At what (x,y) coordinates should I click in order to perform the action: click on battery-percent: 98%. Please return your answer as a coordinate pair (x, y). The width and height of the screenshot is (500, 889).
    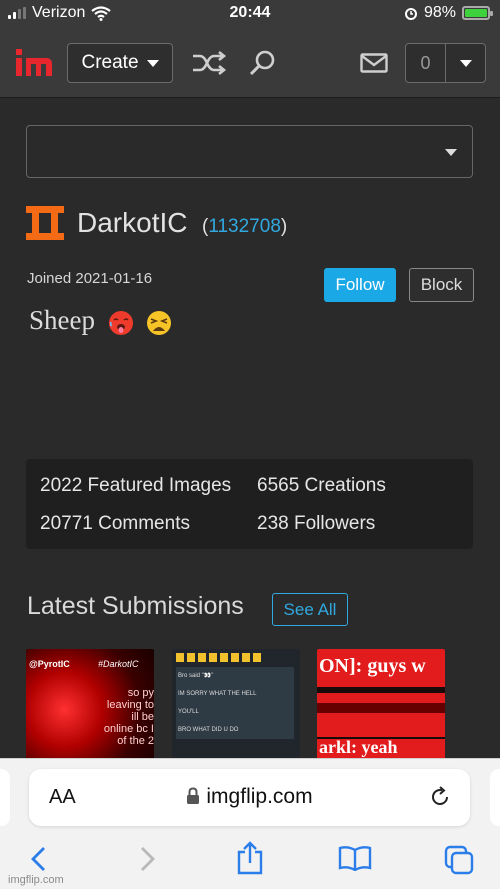
    Looking at the image, I should click on (439, 12).